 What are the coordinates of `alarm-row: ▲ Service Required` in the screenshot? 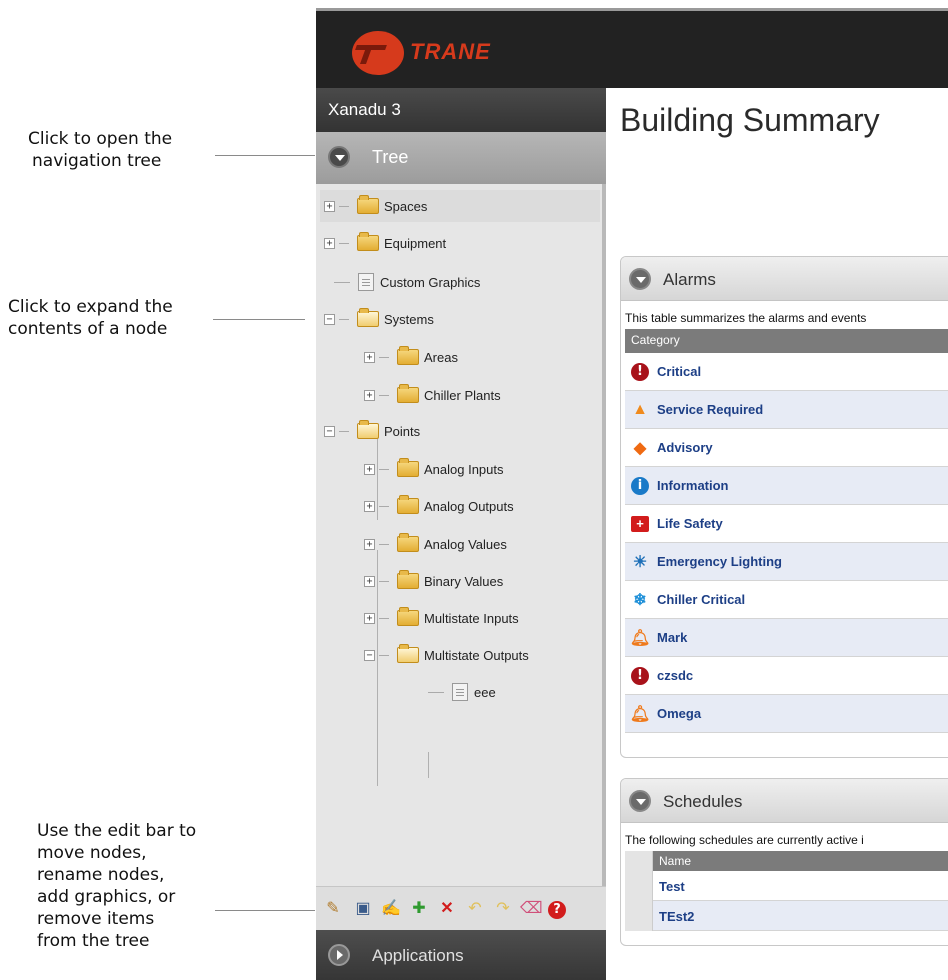 It's located at (786, 410).